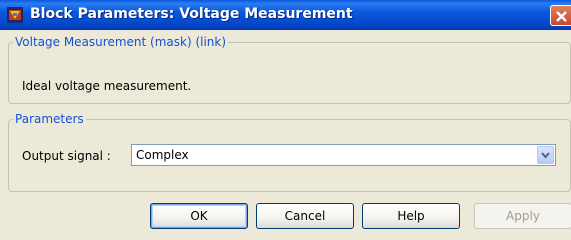 The image size is (571, 240). Describe the element at coordinates (66, 156) in the screenshot. I see `output-signal-label: Output signal :` at that location.